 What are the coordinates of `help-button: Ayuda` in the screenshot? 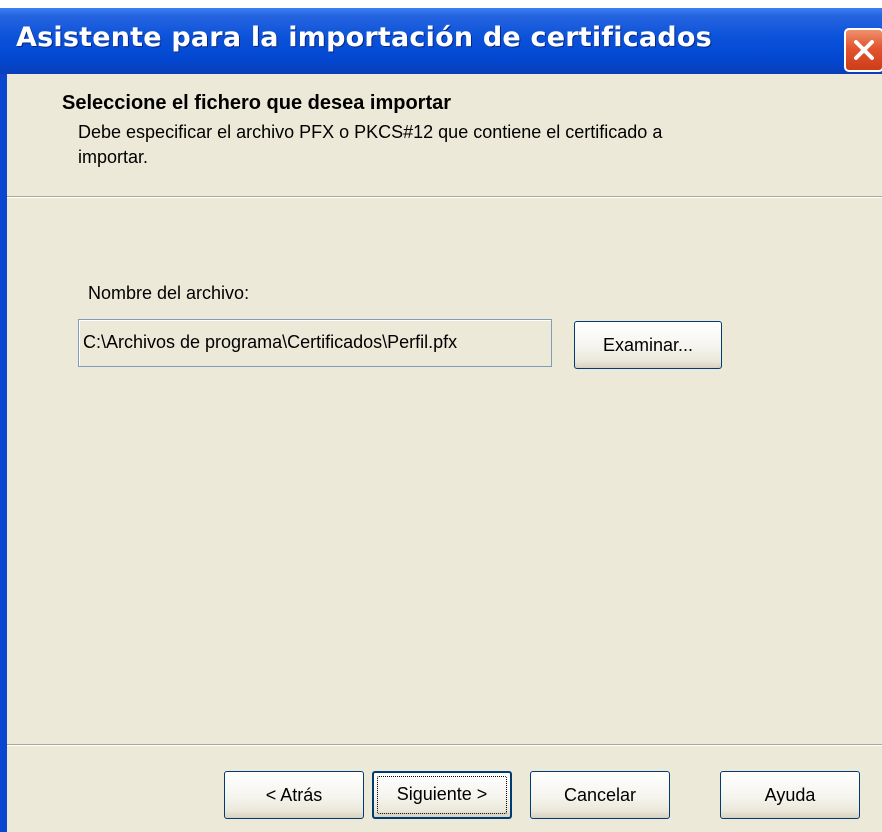 It's located at (790, 795).